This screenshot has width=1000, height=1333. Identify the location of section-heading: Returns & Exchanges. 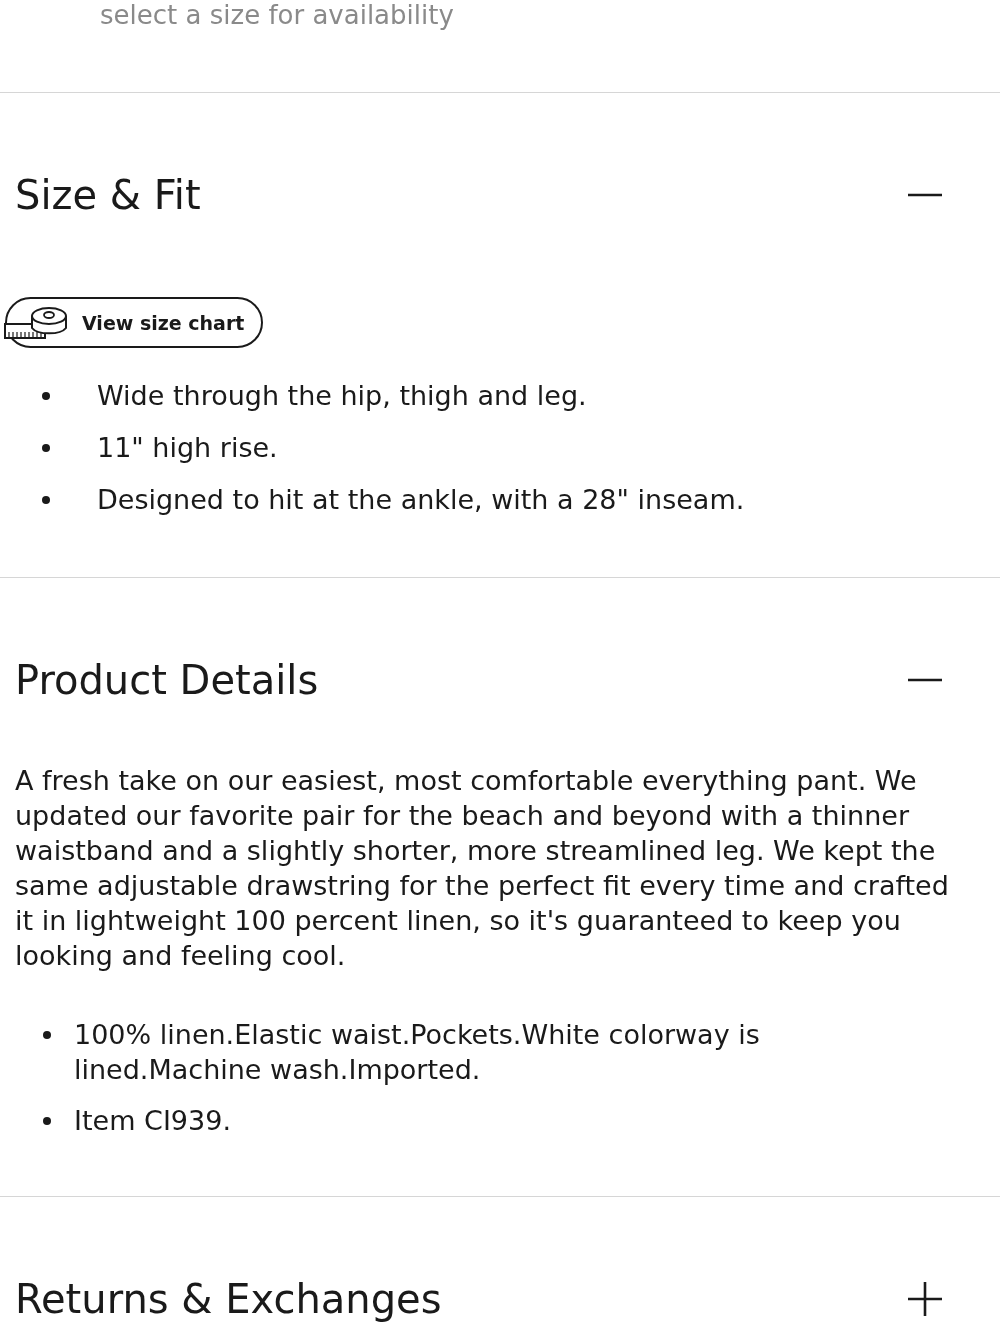
(228, 1299).